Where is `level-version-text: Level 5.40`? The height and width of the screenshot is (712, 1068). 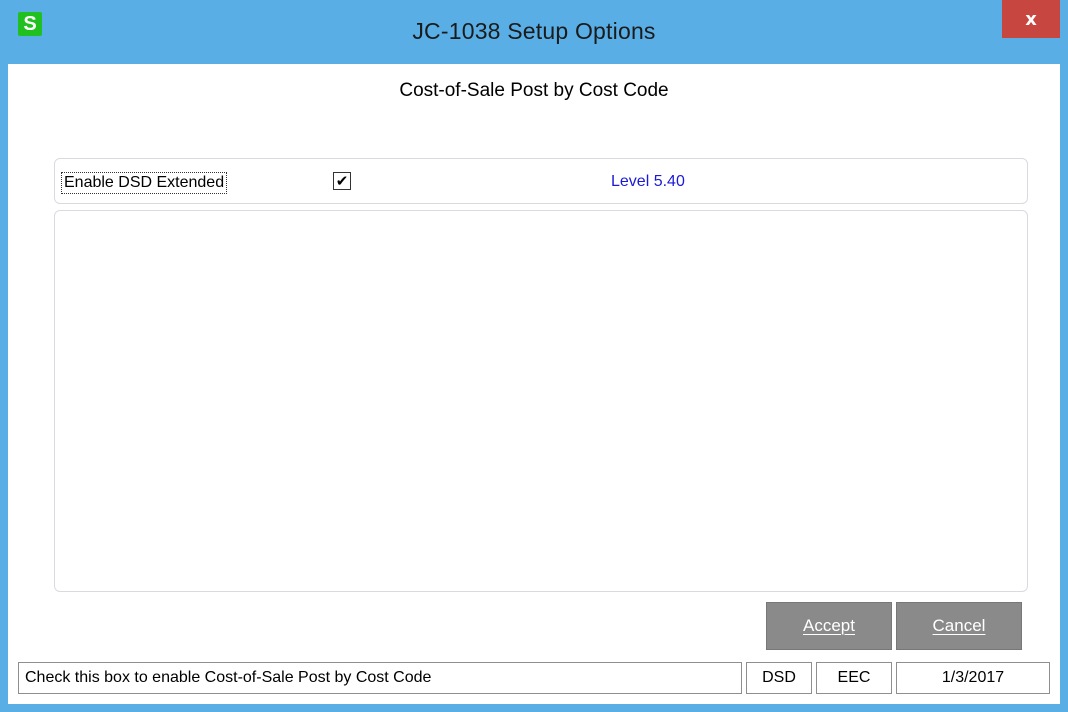 level-version-text: Level 5.40 is located at coordinates (648, 181).